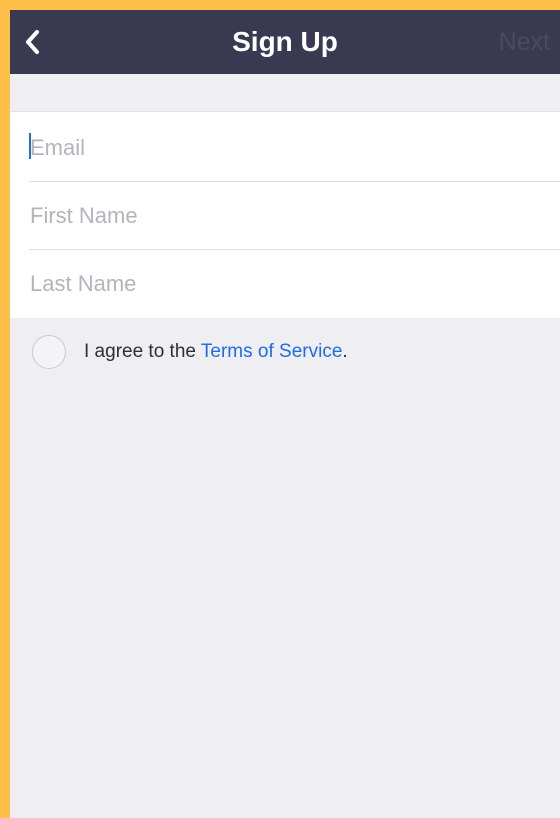  What do you see at coordinates (49, 352) in the screenshot?
I see `terms-checkbox` at bounding box center [49, 352].